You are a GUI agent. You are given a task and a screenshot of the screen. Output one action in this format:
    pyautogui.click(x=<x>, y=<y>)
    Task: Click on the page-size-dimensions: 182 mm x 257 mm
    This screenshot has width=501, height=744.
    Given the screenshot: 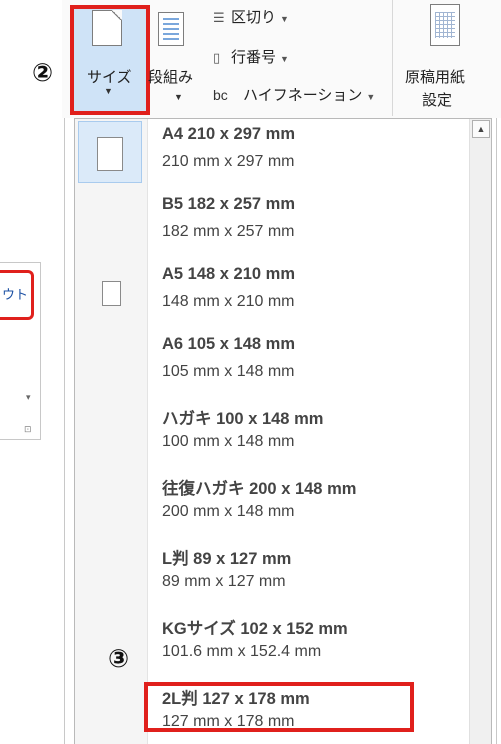 What is the action you would take?
    pyautogui.click(x=228, y=231)
    